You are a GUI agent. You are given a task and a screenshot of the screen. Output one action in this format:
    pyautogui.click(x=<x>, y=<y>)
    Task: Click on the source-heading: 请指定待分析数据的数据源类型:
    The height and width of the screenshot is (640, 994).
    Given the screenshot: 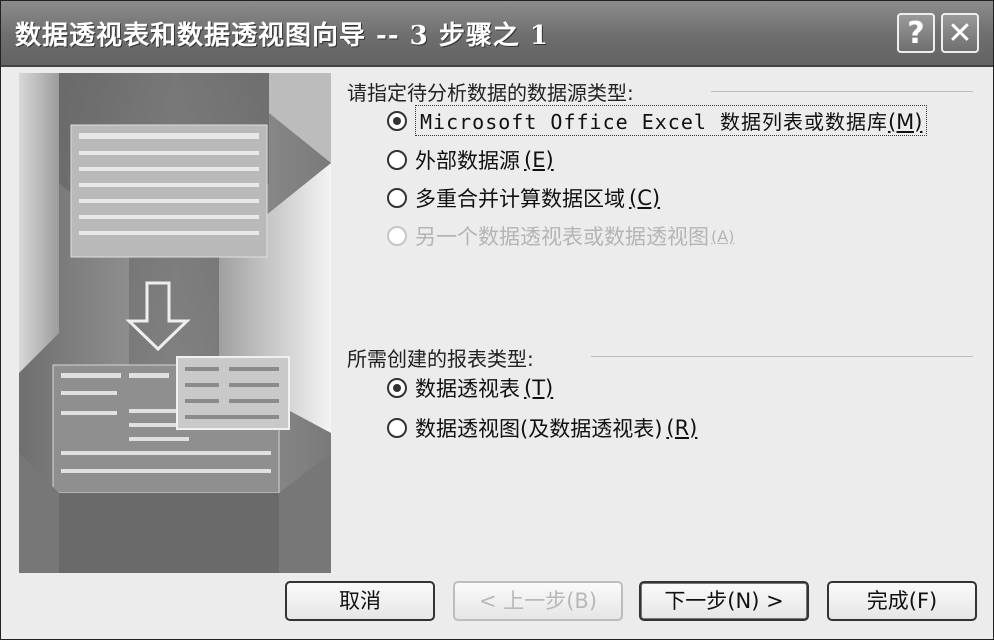 What is the action you would take?
    pyautogui.click(x=490, y=93)
    